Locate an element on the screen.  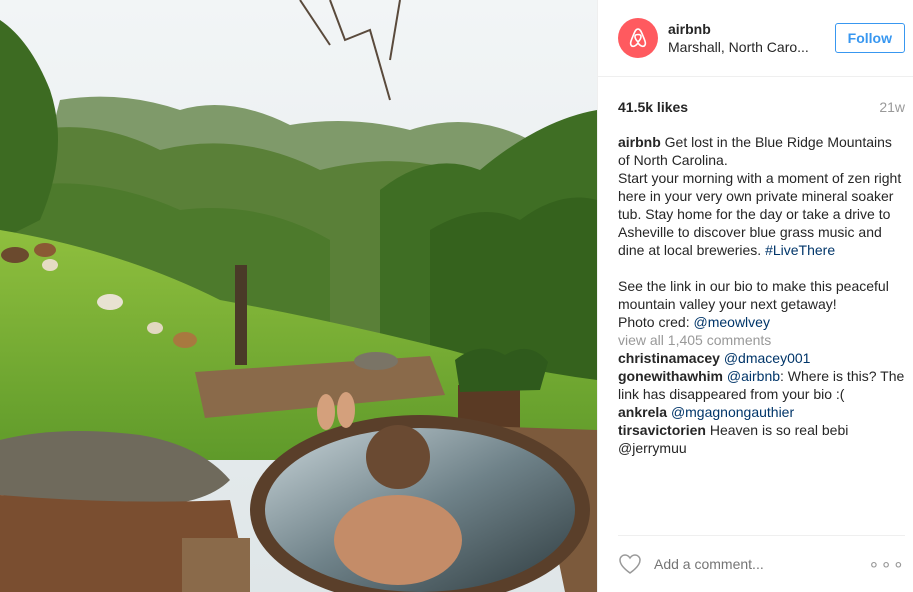
comment-item: christinamacey @dmacey001 is located at coordinates (761, 358).